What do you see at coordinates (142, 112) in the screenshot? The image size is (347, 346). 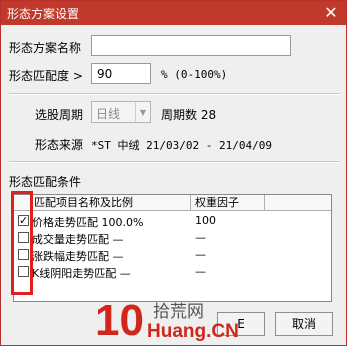 I see `chevron-down-icon: ▼` at bounding box center [142, 112].